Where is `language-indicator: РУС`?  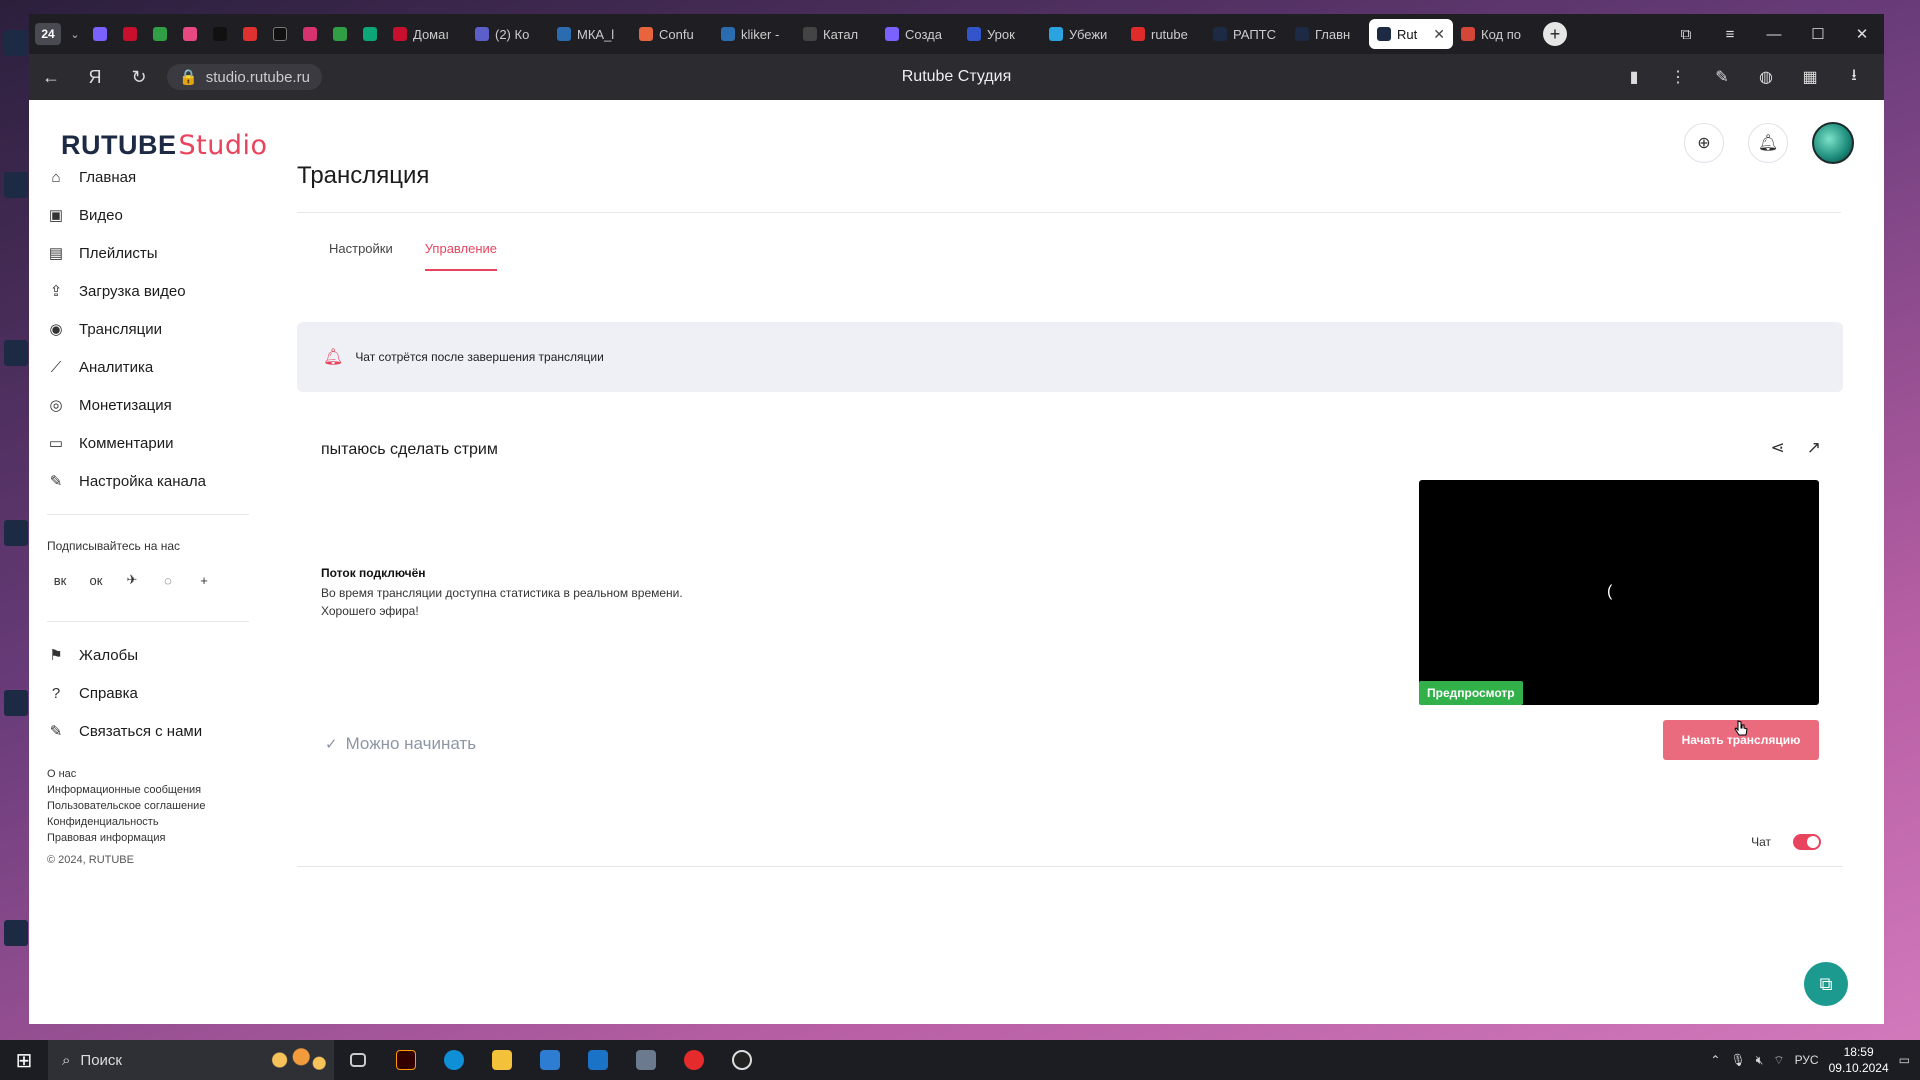 language-indicator: РУС is located at coordinates (1807, 1060).